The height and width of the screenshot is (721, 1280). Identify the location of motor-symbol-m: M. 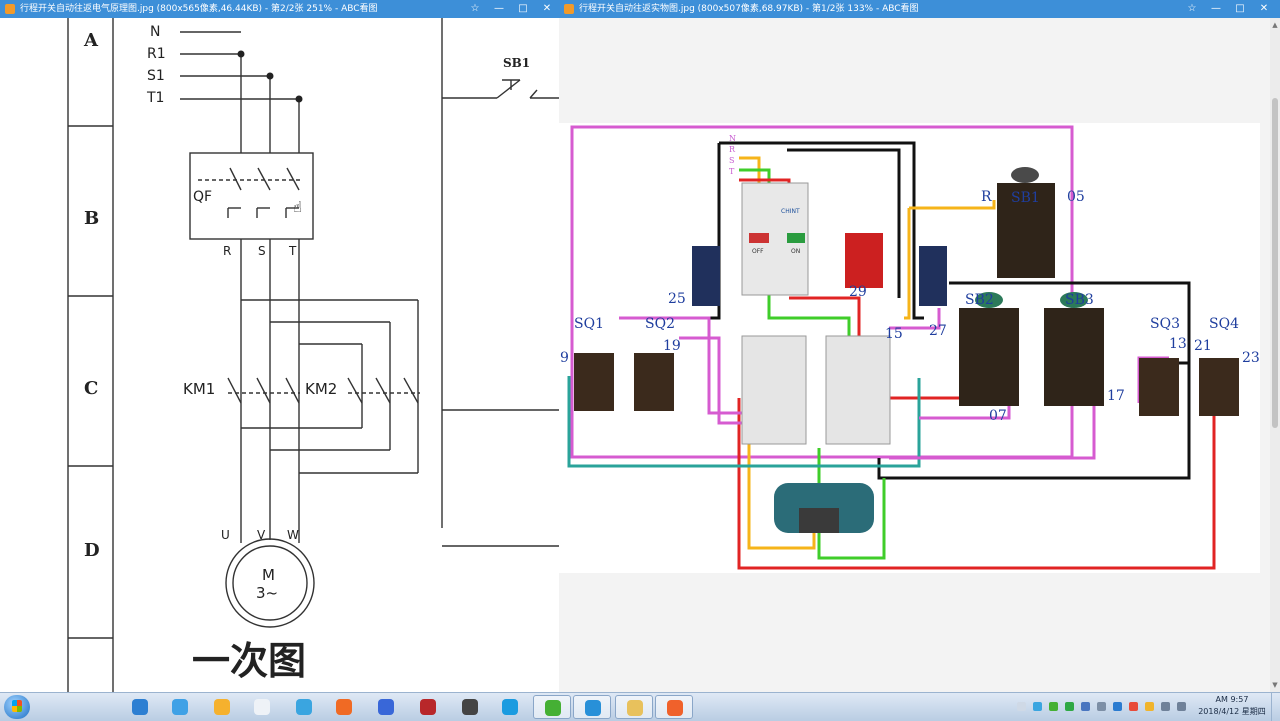
(268, 575).